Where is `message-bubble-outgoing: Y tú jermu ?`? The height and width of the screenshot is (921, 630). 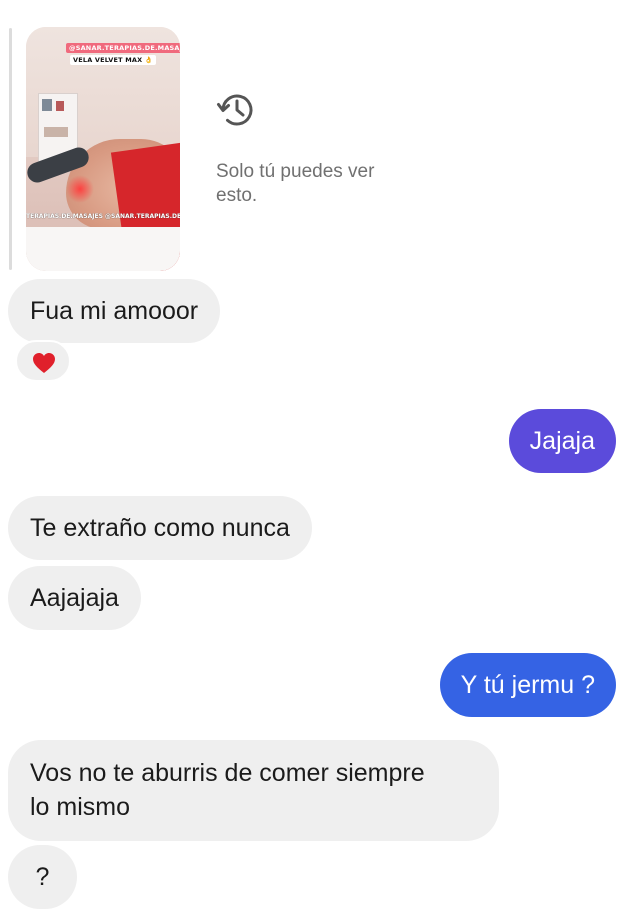
message-bubble-outgoing: Y tú jermu ? is located at coordinates (527, 685).